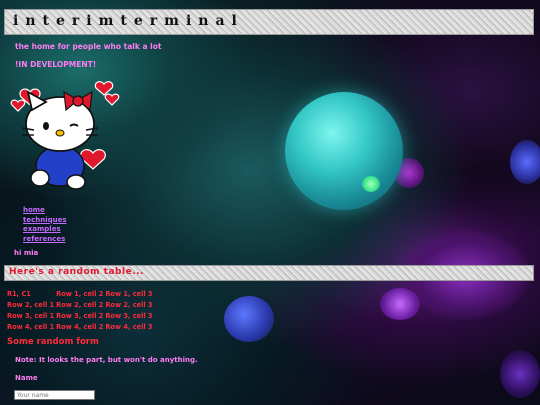 The height and width of the screenshot is (405, 540). Describe the element at coordinates (45, 221) in the screenshot. I see `nav-link-techniques: techniques` at that location.